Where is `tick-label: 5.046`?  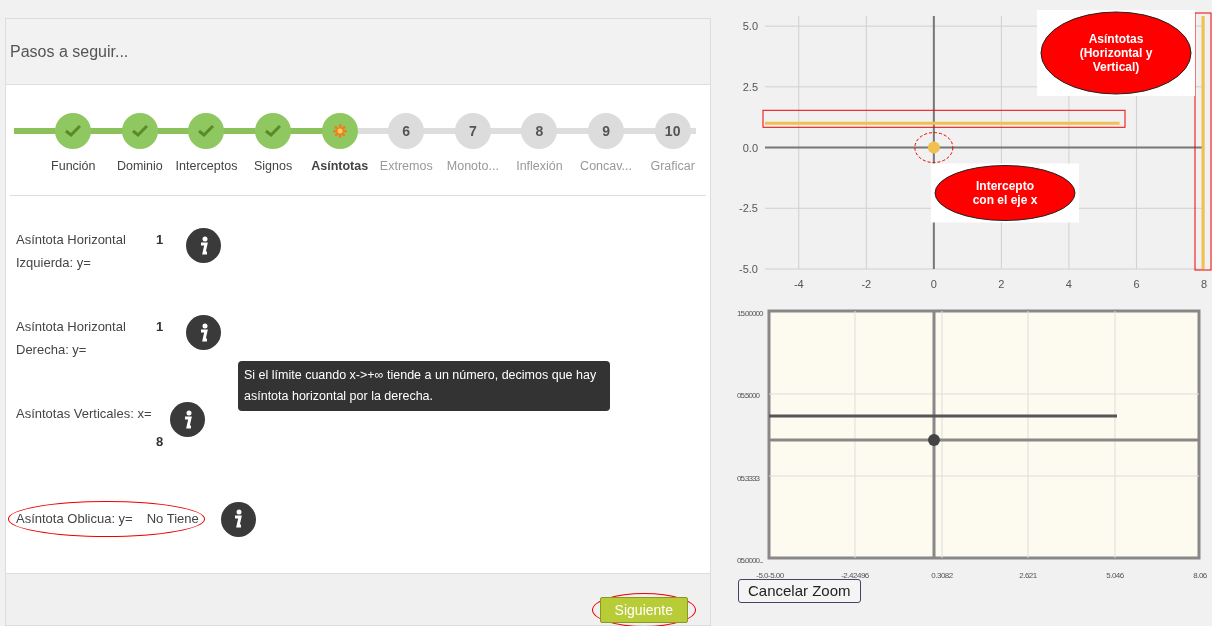 tick-label: 5.046 is located at coordinates (1115, 575).